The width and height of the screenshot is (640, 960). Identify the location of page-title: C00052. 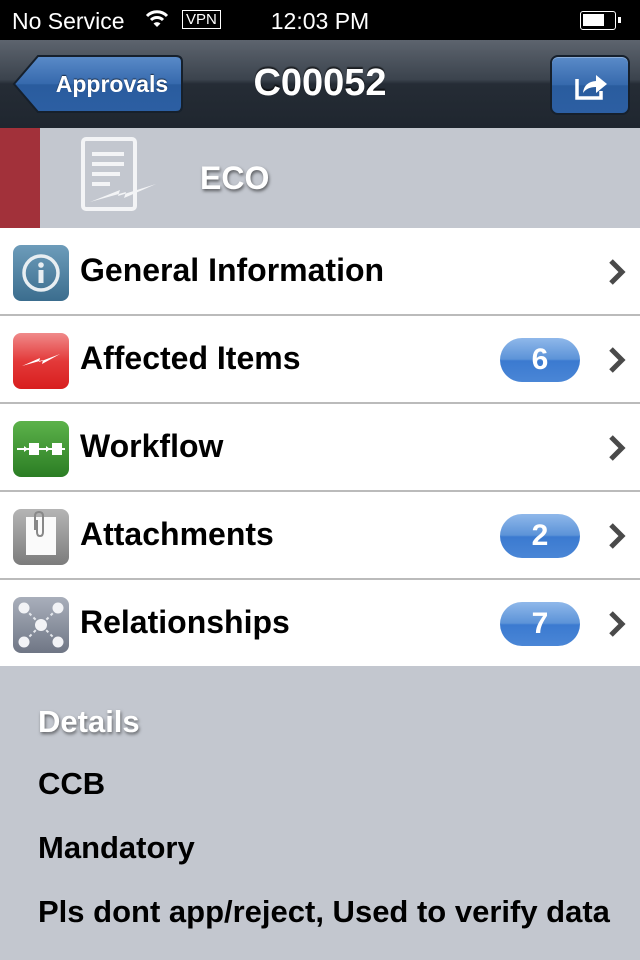
(320, 83).